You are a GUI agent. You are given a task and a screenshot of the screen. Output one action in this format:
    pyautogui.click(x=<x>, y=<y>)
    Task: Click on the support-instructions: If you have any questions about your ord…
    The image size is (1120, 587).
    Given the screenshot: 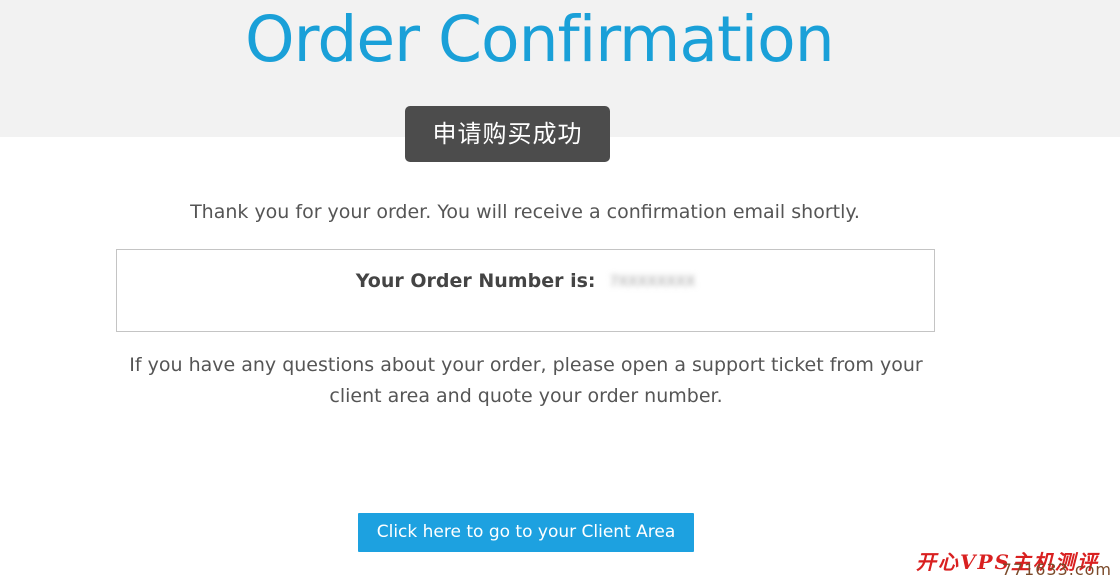 What is the action you would take?
    pyautogui.click(x=526, y=380)
    